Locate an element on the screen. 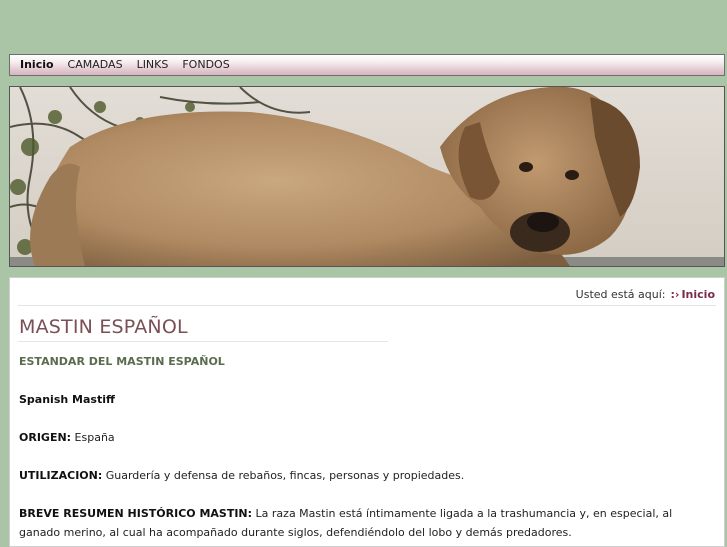 Image resolution: width=727 pixels, height=547 pixels. divider is located at coordinates (367, 305).